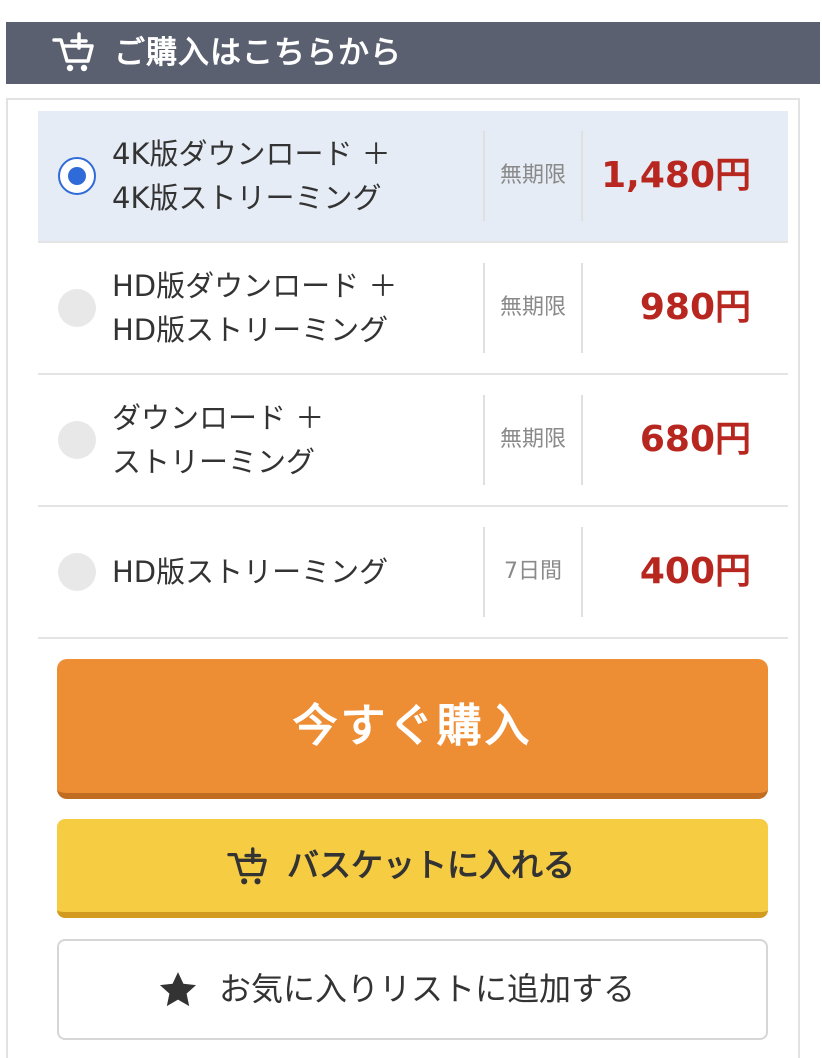  What do you see at coordinates (695, 571) in the screenshot?
I see `option-price: 400円` at bounding box center [695, 571].